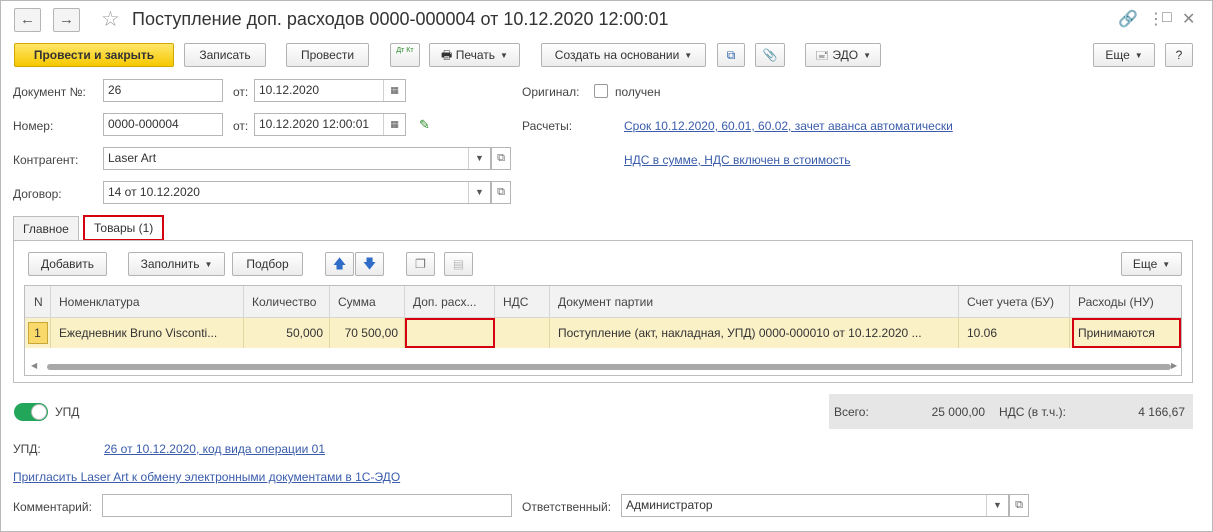  I want to click on more-button: Еще ▼, so click(1124, 55).